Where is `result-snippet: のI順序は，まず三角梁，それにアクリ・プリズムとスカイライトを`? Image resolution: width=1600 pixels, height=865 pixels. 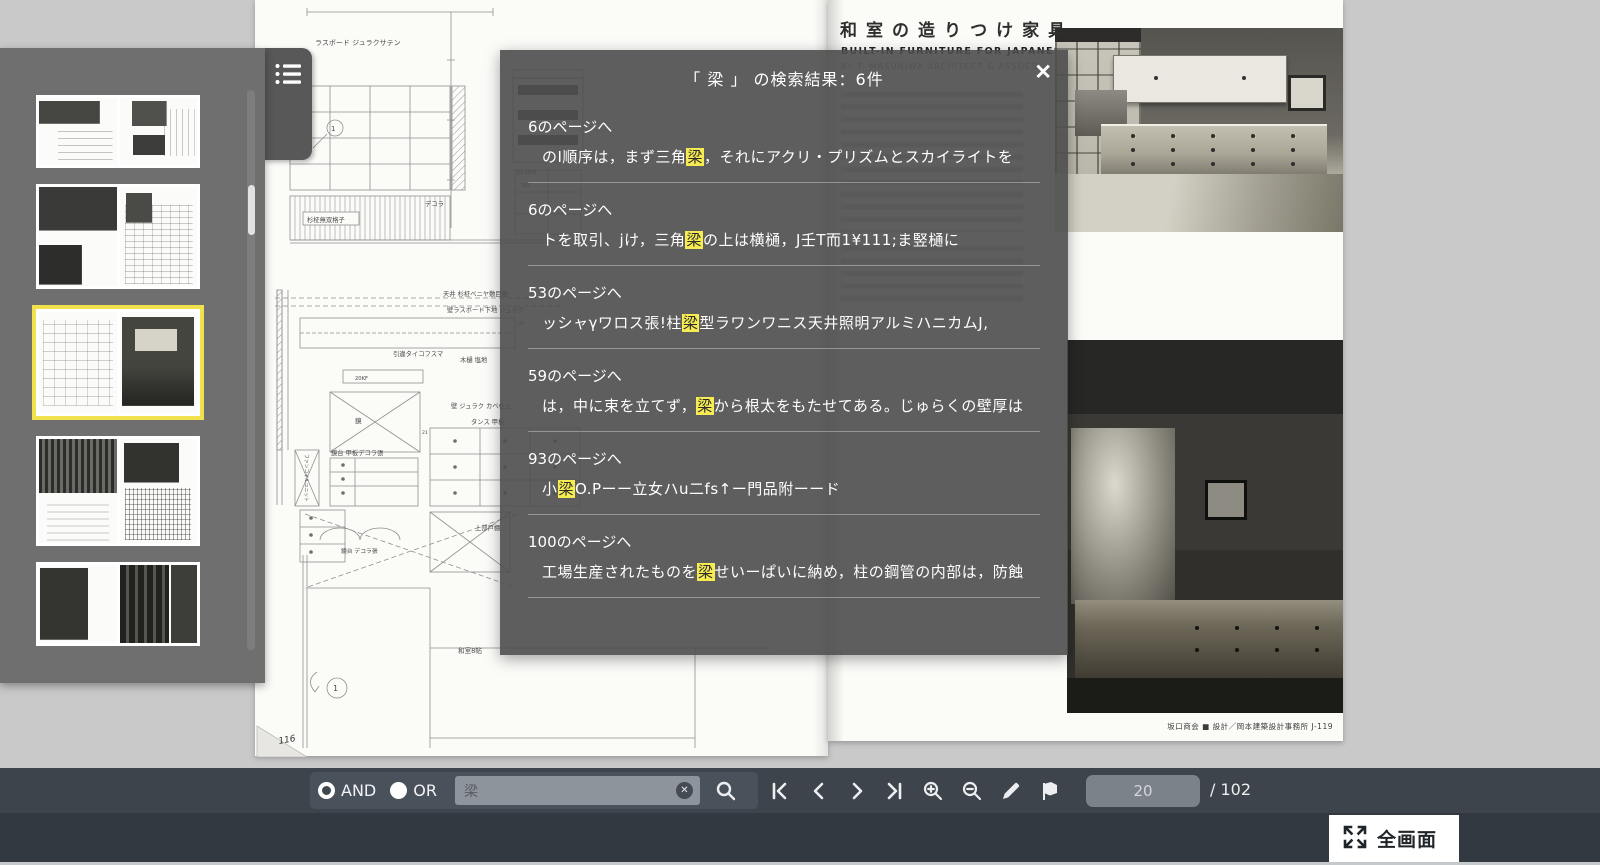 result-snippet: のI順序は，まず三角梁，それにアクリ・プリズムとスカイライトを is located at coordinates (778, 157).